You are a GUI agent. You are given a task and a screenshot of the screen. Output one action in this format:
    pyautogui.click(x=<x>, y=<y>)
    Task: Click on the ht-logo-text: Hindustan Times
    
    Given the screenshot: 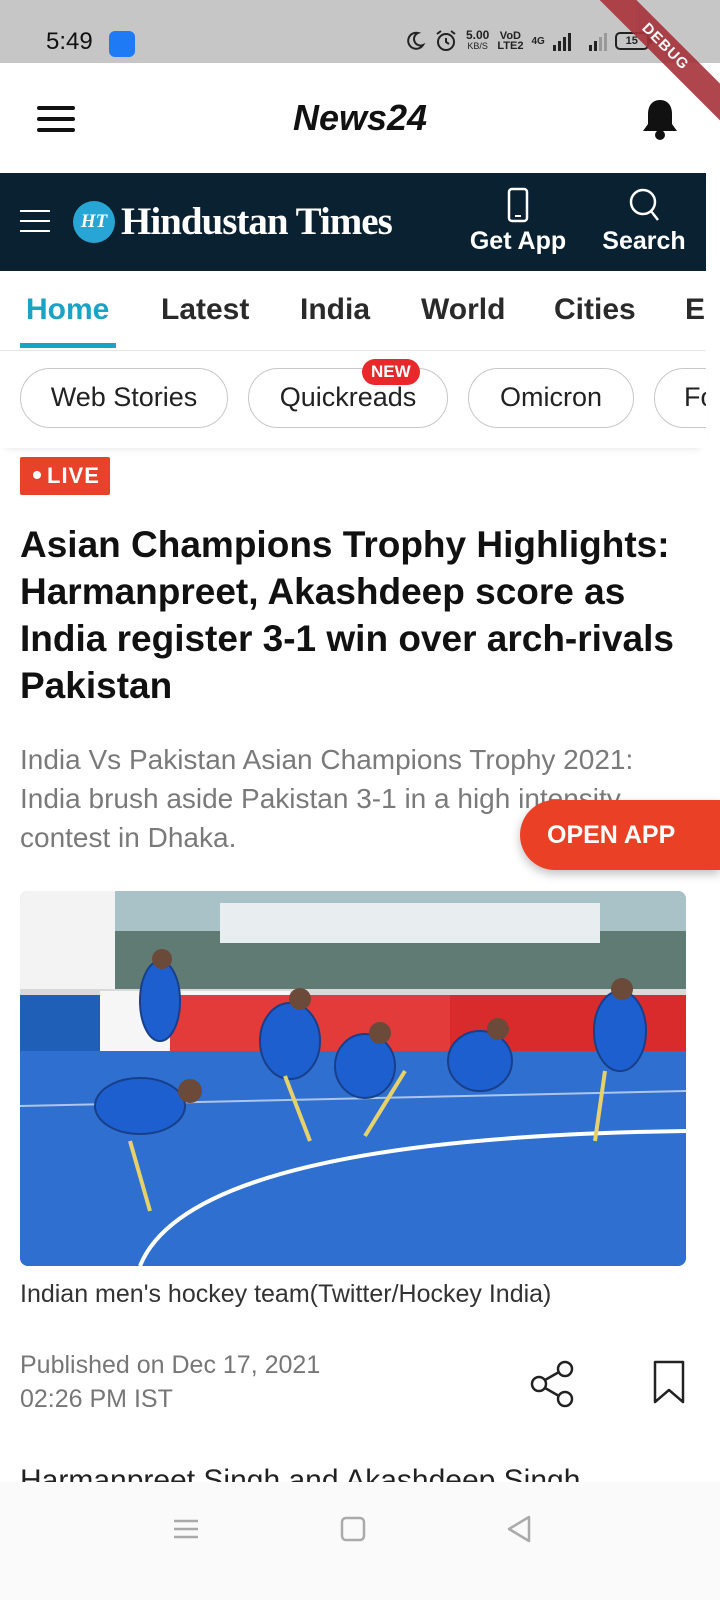 What is the action you would take?
    pyautogui.click(x=257, y=221)
    